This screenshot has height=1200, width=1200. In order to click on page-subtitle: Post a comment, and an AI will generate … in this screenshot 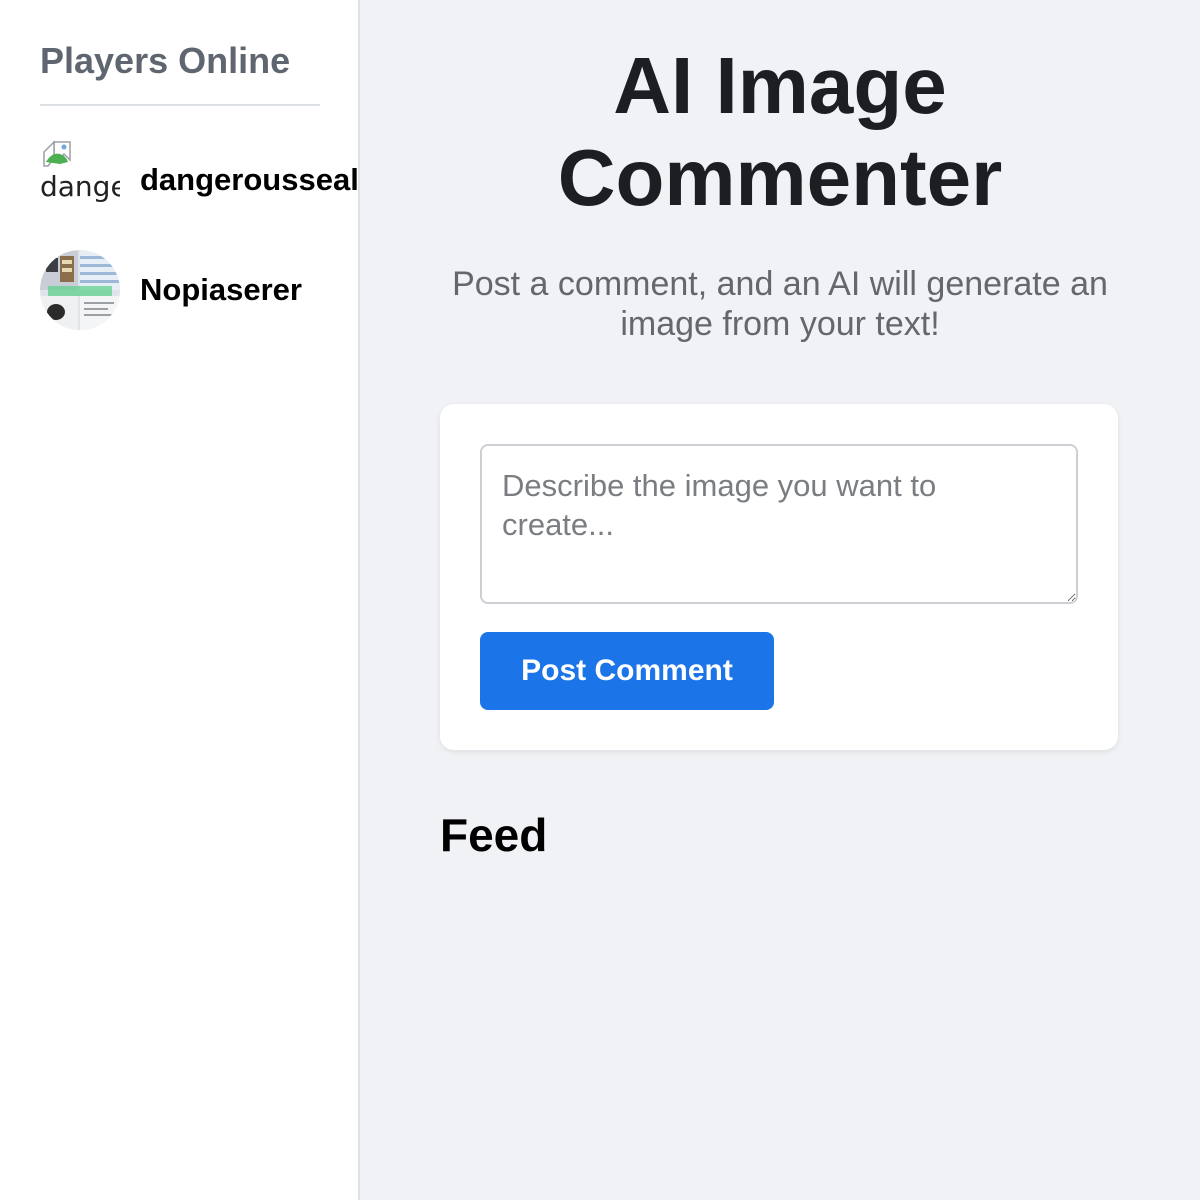, I will do `click(780, 304)`.